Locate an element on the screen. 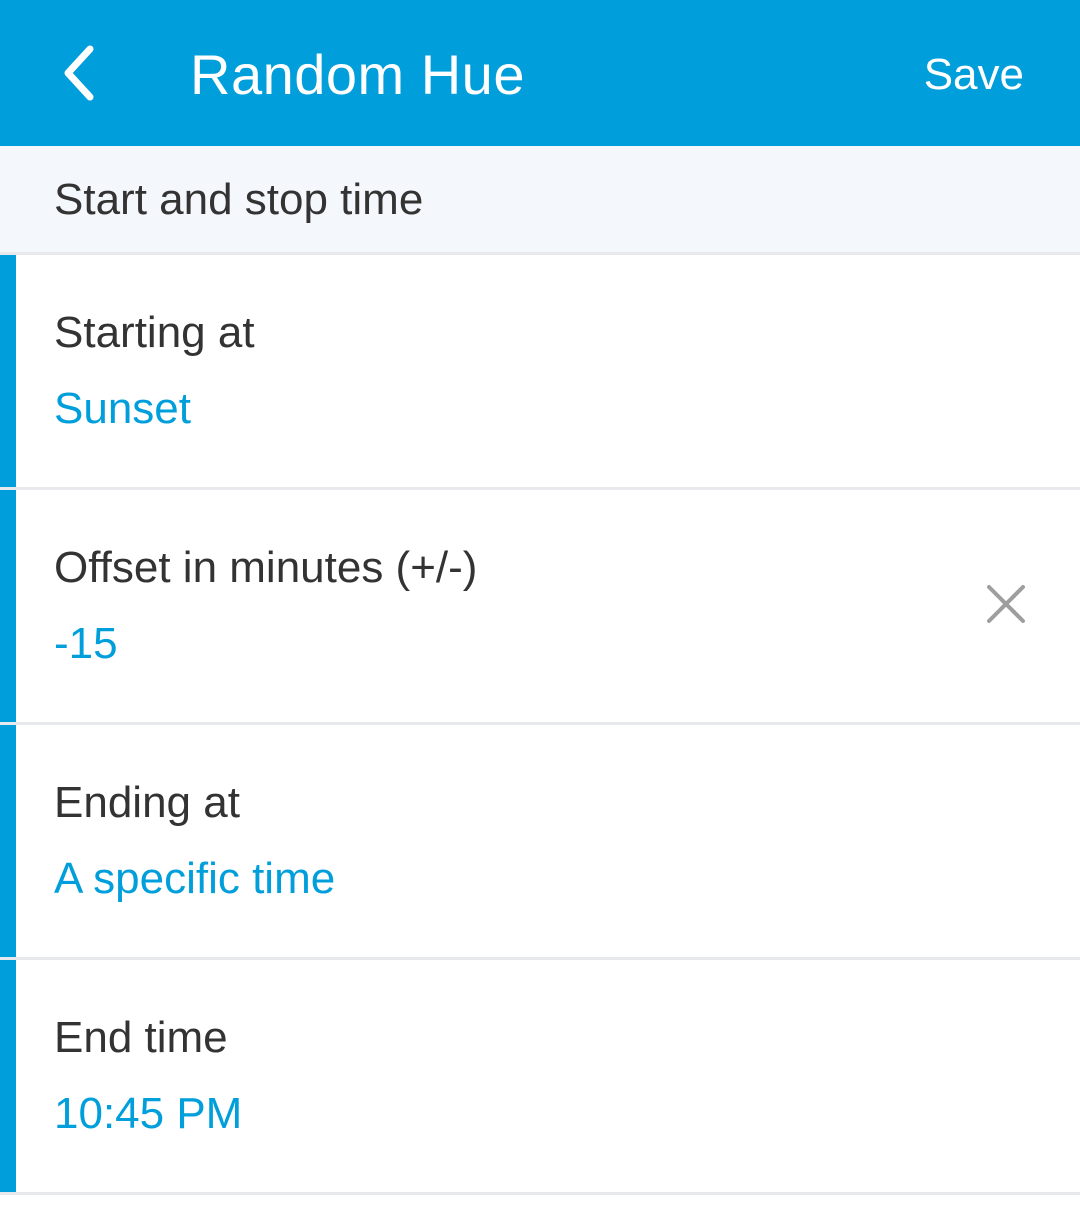 Image resolution: width=1080 pixels, height=1218 pixels. offset-minutes-label: Offset in minutes (+/-) is located at coordinates (266, 567).